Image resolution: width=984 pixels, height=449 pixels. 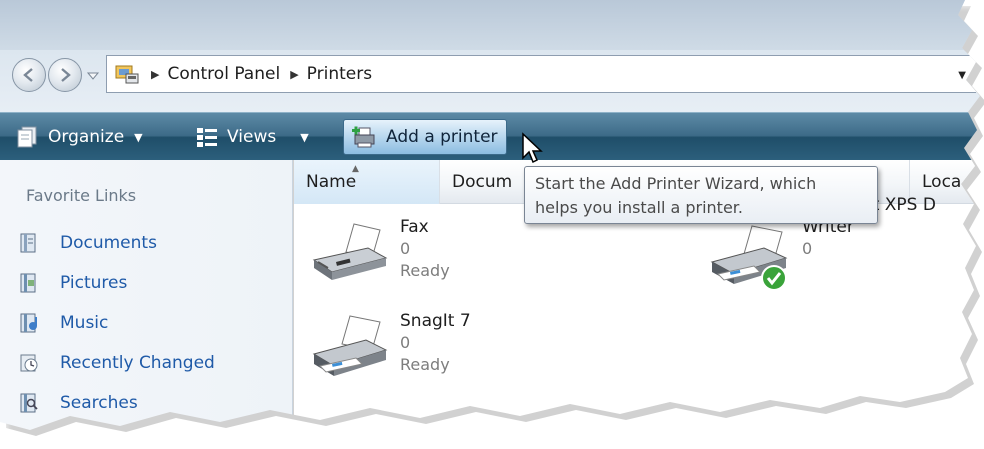 I want to click on title-bar, so click(x=490, y=25).